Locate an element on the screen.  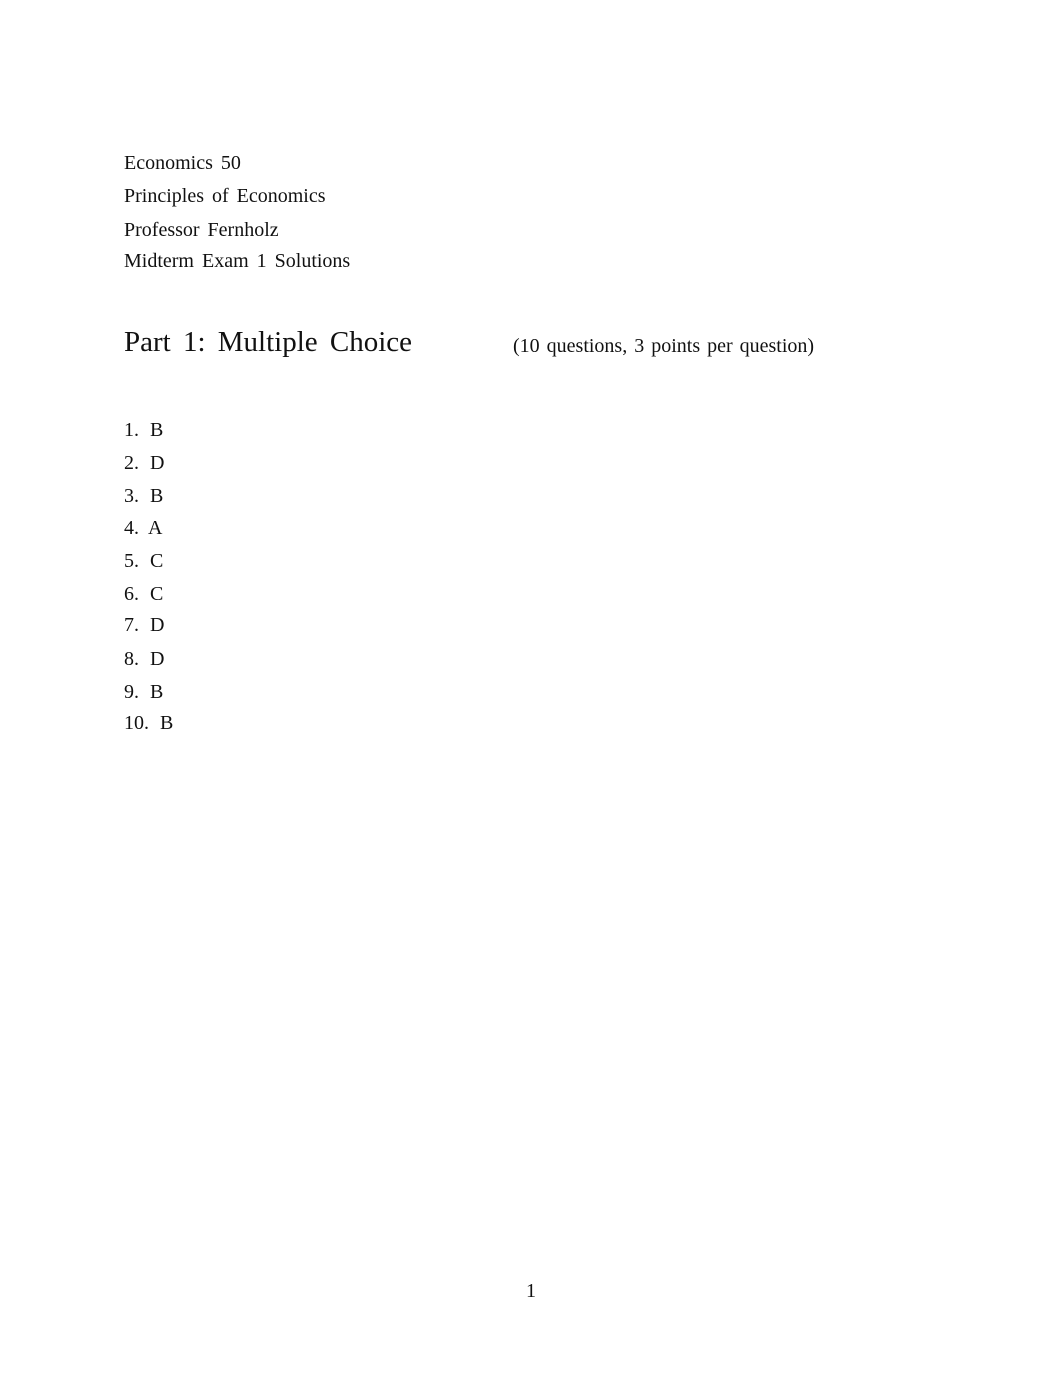
question-number: 6. is located at coordinates (131, 594).